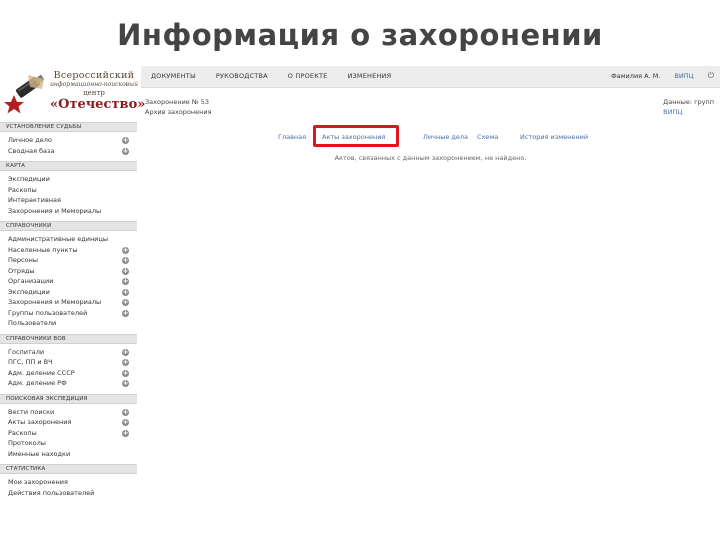  What do you see at coordinates (31, 281) in the screenshot?
I see `sidebar-item-label: Организации` at bounding box center [31, 281].